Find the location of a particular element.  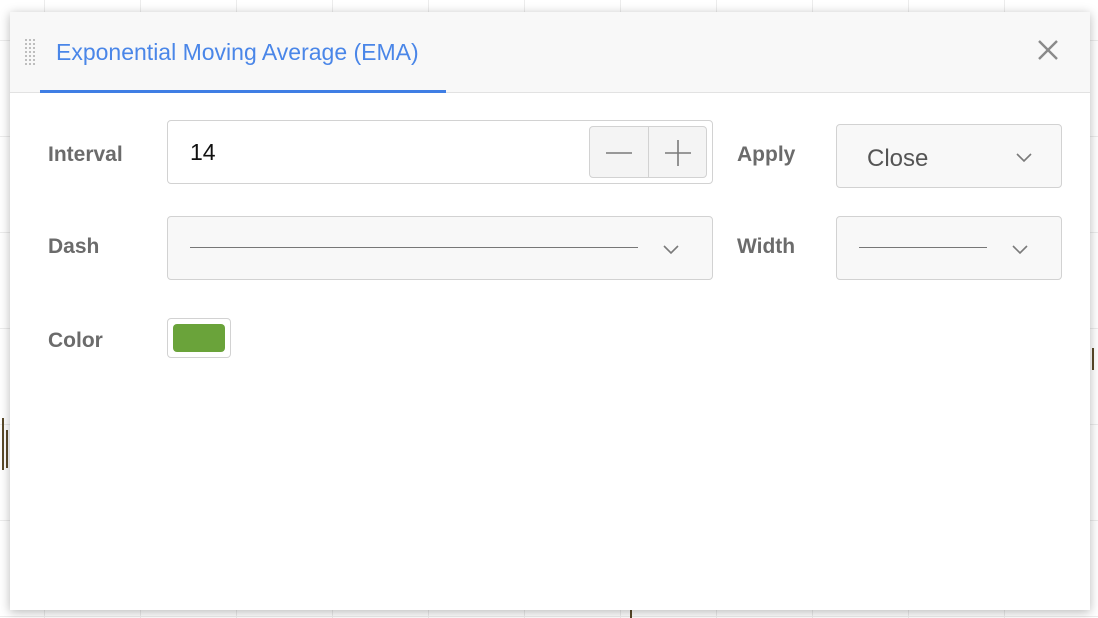

apply-selected-value: Close is located at coordinates (898, 158).